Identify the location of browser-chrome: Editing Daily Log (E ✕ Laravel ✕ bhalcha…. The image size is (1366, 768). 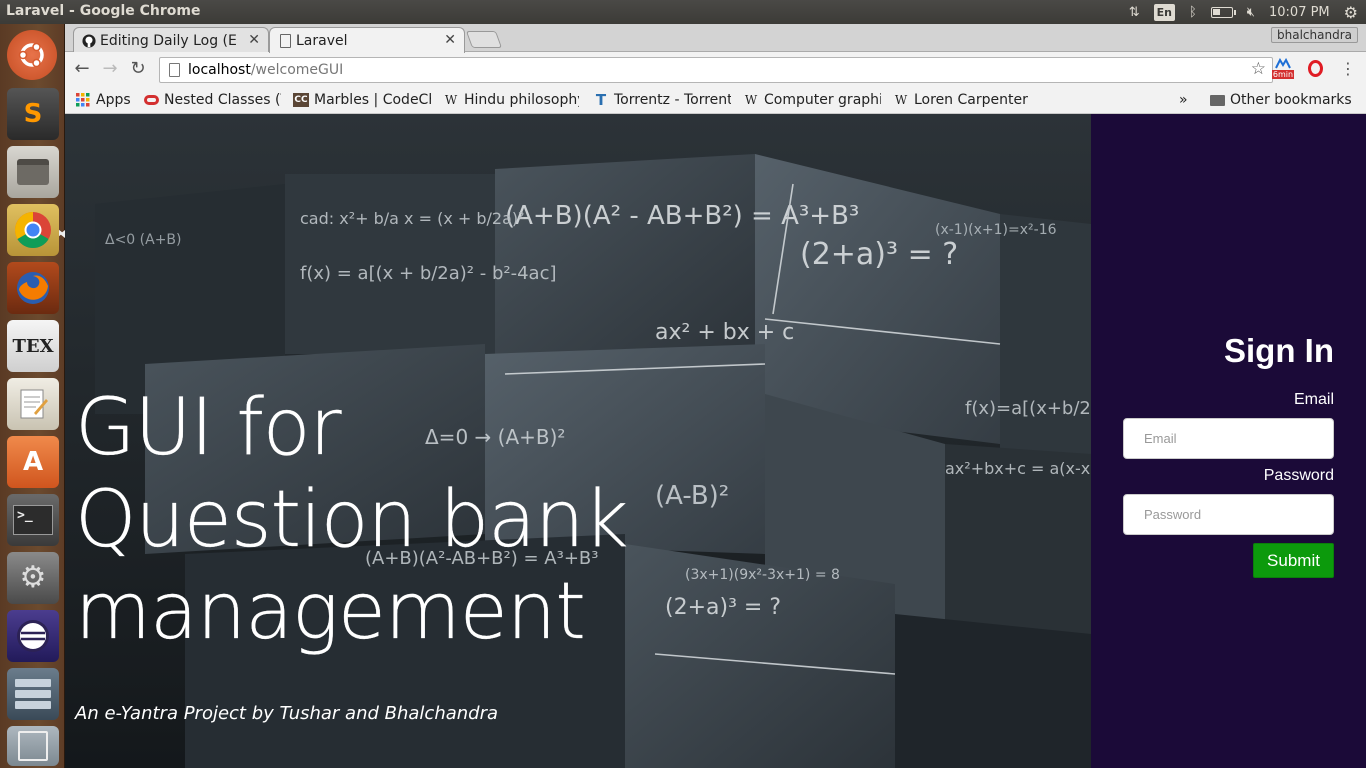
(715, 69).